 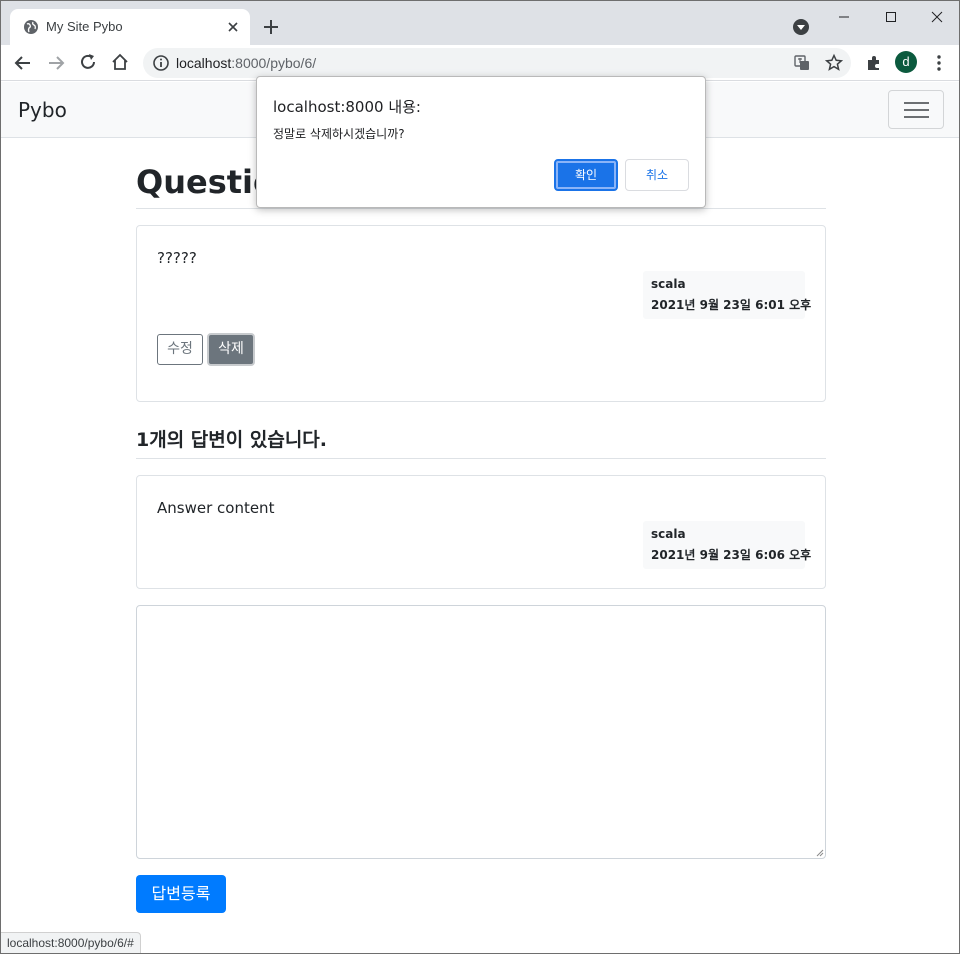 What do you see at coordinates (727, 545) in the screenshot?
I see `answer-meta-badge: scala 2021년 9월 23일 6:06 오후` at bounding box center [727, 545].